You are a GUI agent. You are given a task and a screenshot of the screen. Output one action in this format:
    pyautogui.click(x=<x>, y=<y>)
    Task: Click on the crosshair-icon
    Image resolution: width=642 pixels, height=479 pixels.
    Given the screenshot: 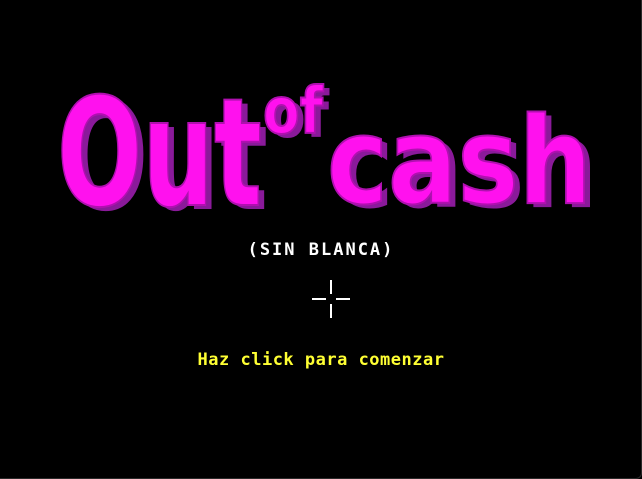 What is the action you would take?
    pyautogui.click(x=331, y=299)
    